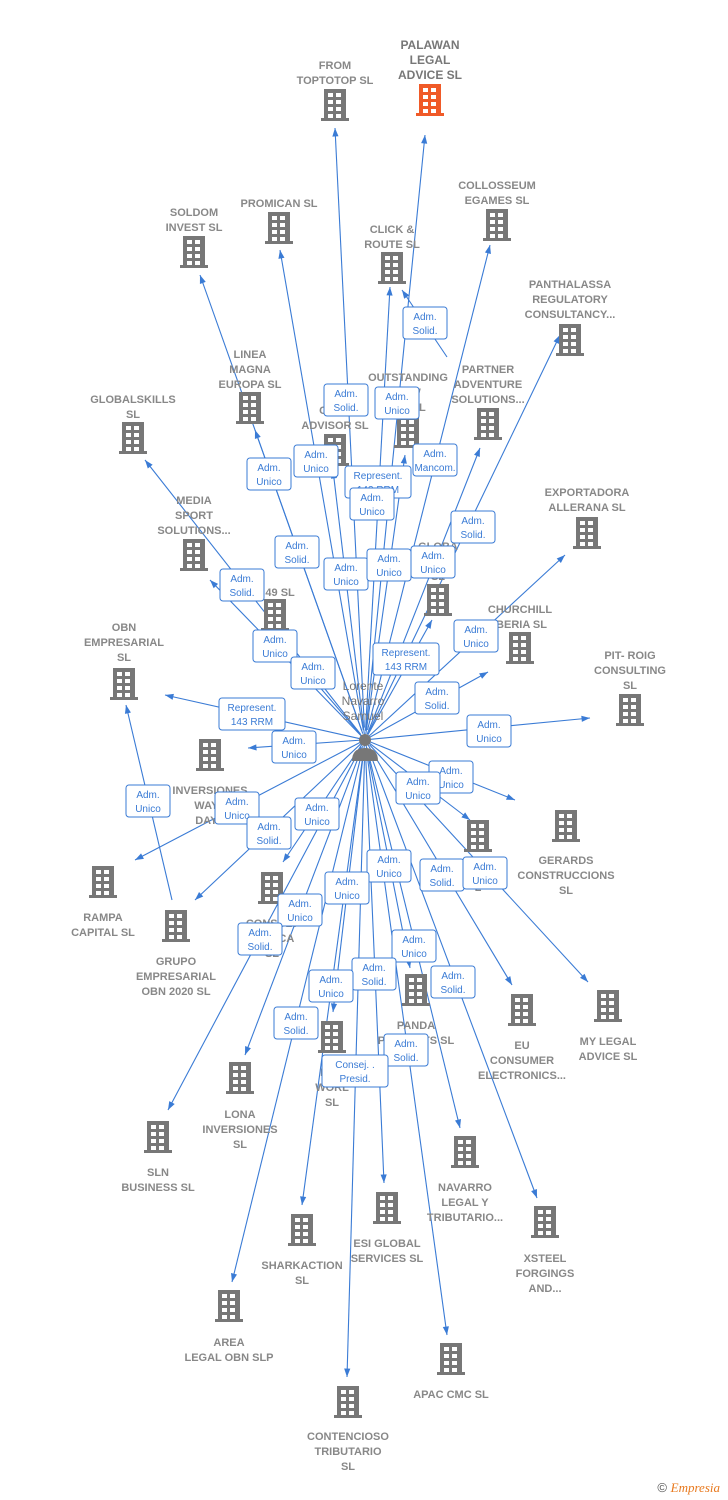 This screenshot has height=1500, width=728. Describe the element at coordinates (429, 45) in the screenshot. I see `company-name: PALAWAN` at that location.